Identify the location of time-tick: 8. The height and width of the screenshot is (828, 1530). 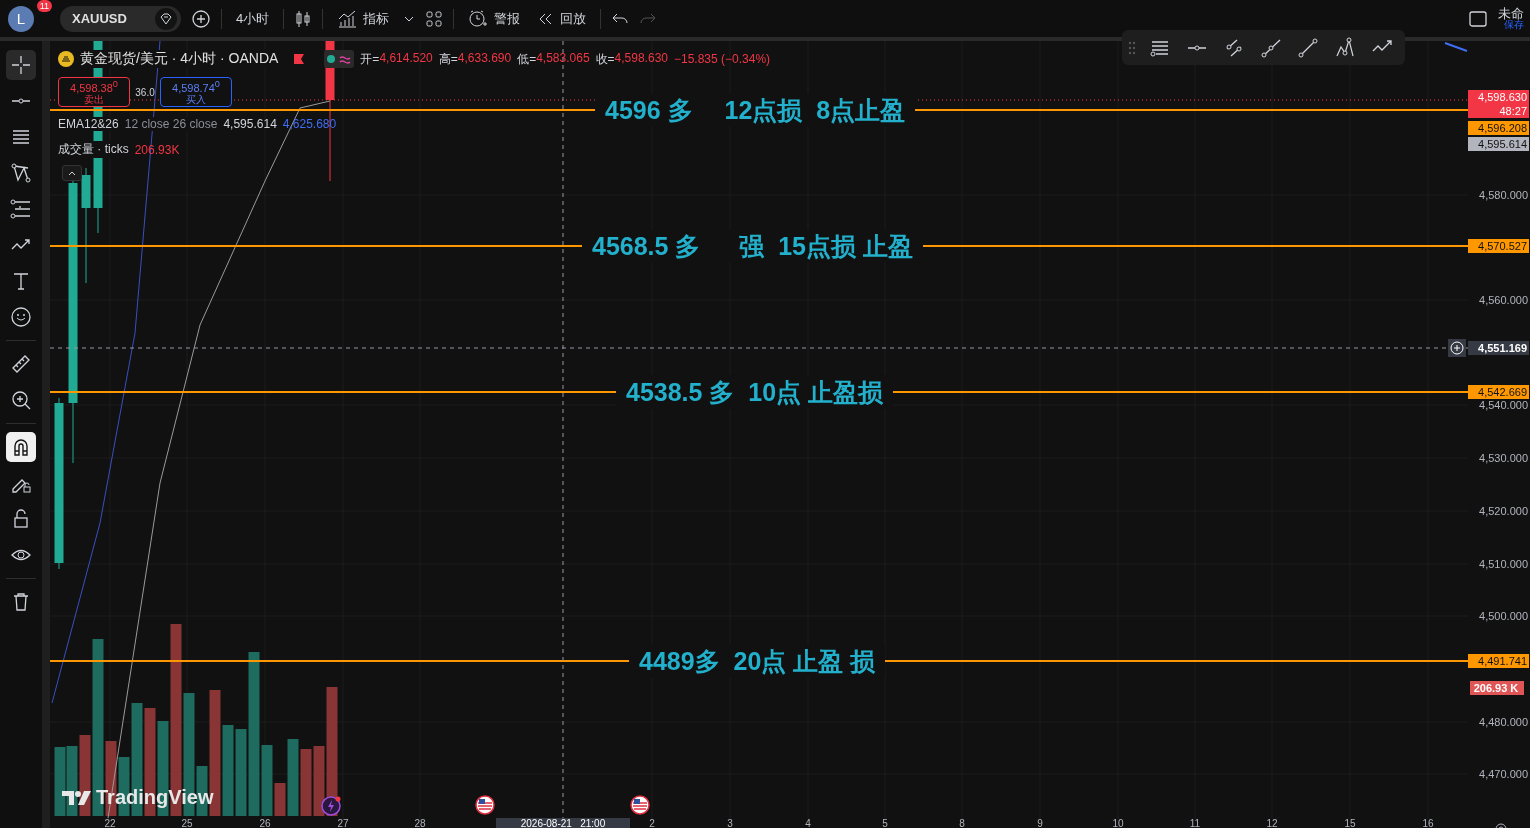
(962, 823).